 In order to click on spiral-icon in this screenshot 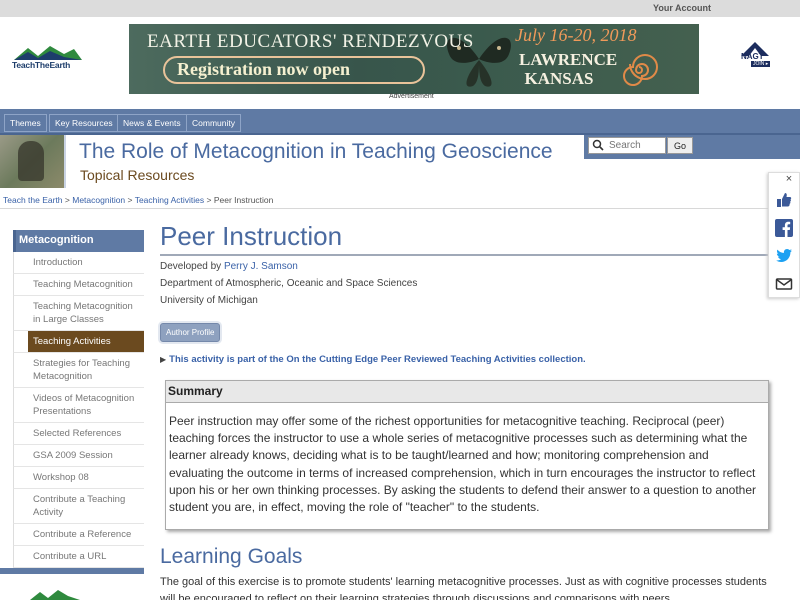, I will do `click(640, 70)`.